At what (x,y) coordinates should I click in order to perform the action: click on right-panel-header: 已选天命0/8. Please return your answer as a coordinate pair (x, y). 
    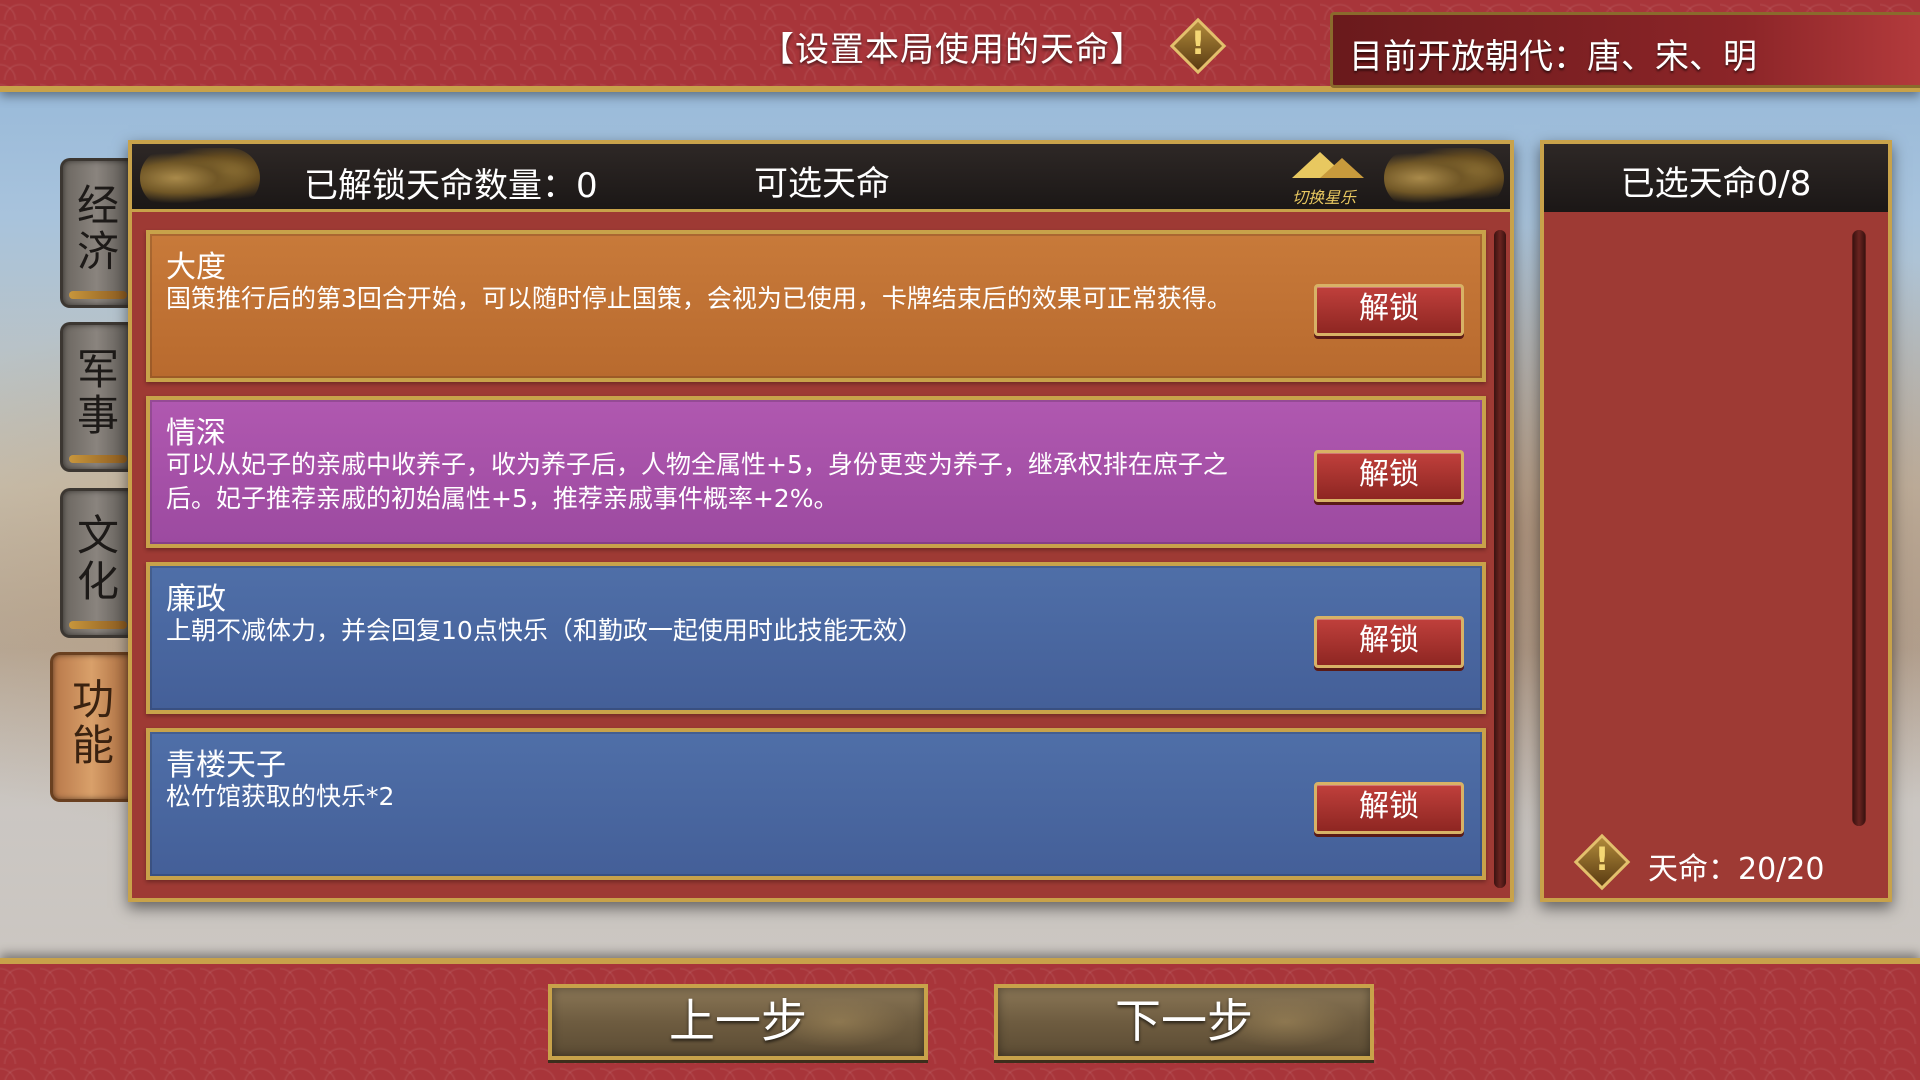
    Looking at the image, I should click on (1716, 178).